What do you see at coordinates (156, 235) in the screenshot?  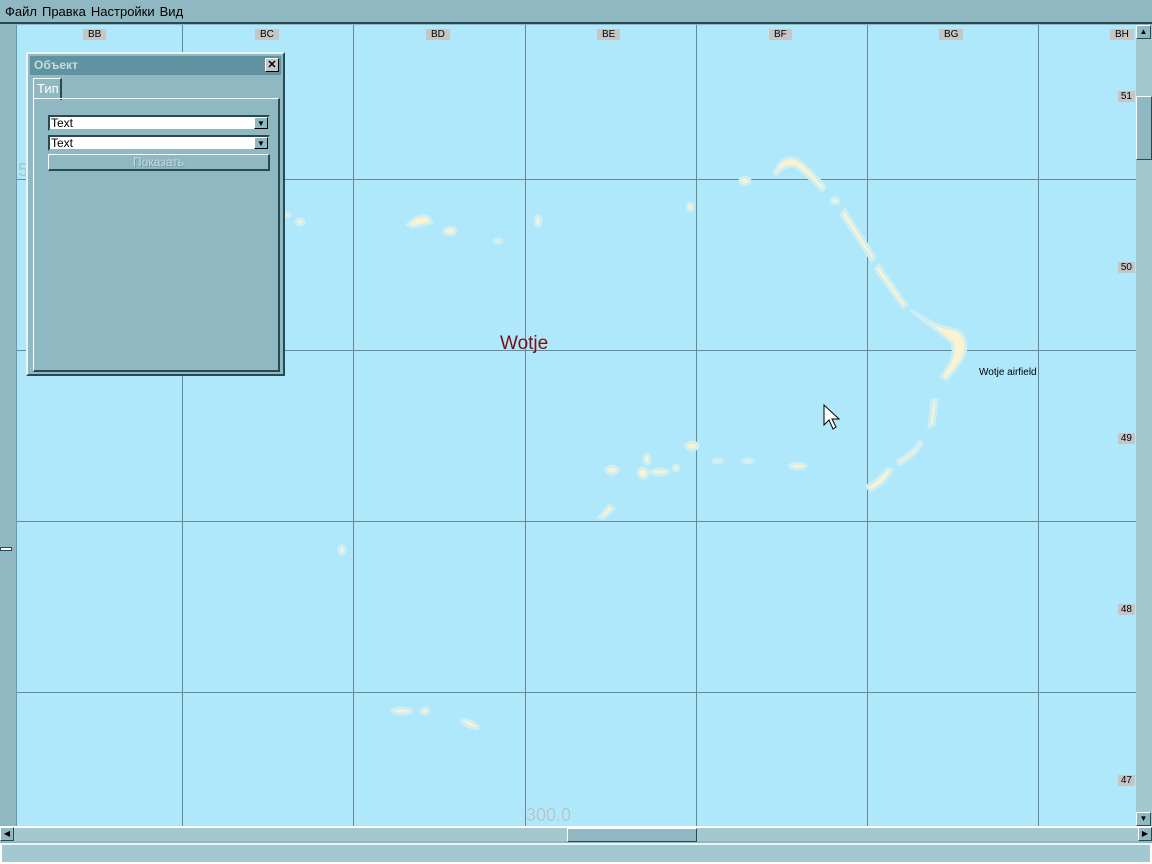 I see `tab-panel: Text ▼ Text ▼ Показать` at bounding box center [156, 235].